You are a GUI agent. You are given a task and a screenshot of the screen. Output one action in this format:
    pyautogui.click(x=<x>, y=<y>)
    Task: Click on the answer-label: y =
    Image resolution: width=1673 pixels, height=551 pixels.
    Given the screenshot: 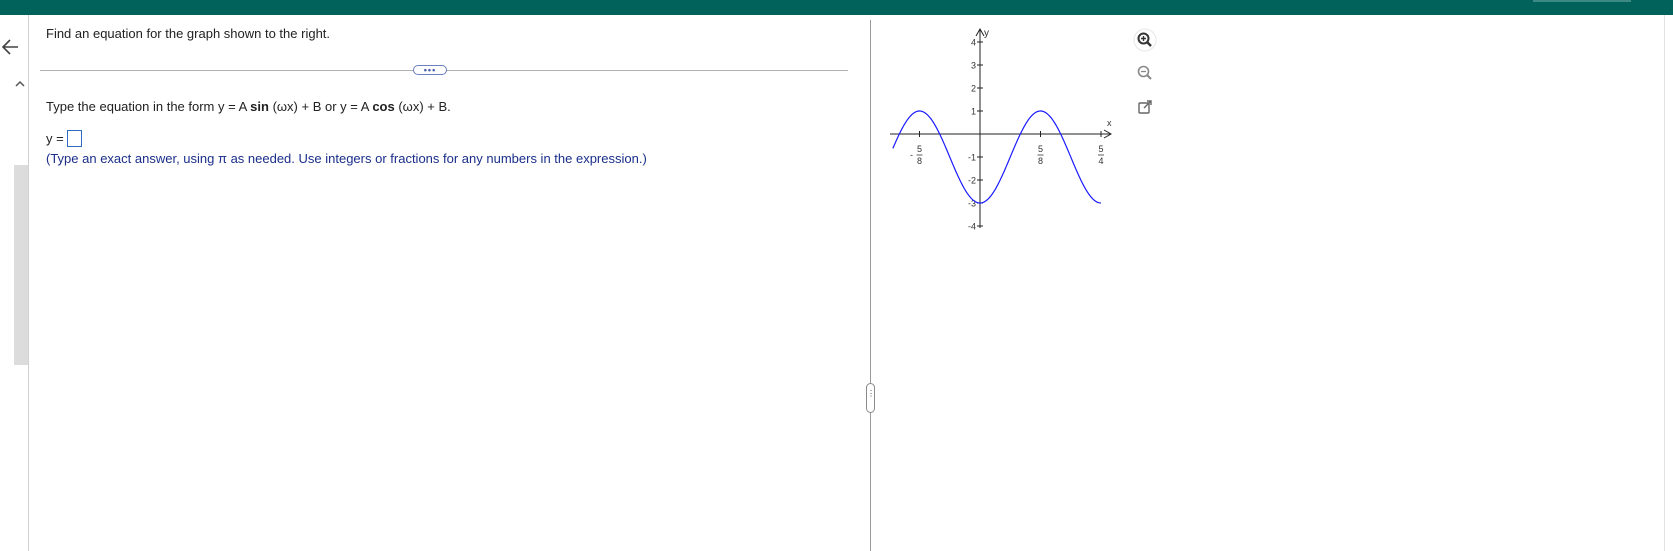 What is the action you would take?
    pyautogui.click(x=55, y=138)
    